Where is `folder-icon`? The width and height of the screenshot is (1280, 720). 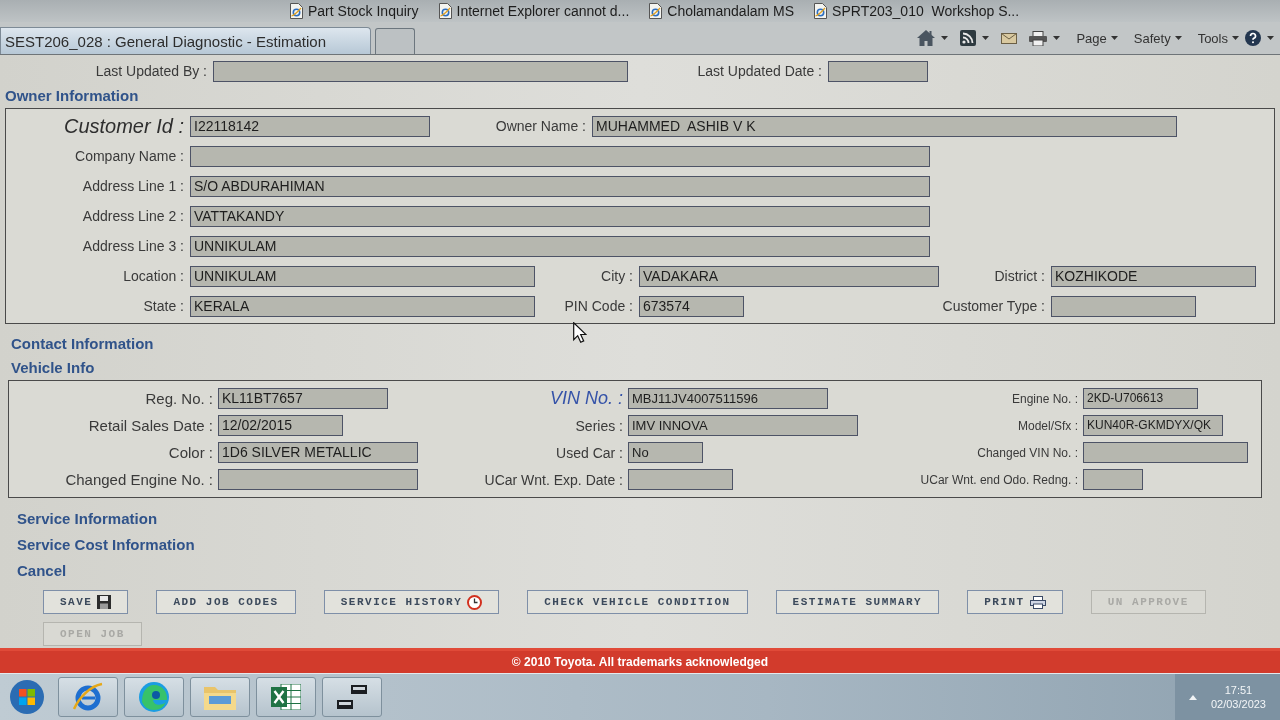
folder-icon is located at coordinates (220, 697).